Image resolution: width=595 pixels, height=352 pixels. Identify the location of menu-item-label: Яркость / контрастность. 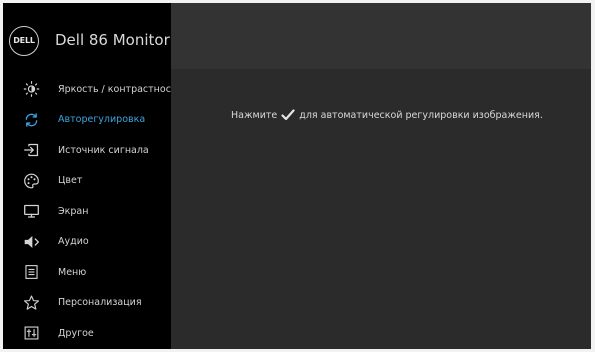
(120, 89).